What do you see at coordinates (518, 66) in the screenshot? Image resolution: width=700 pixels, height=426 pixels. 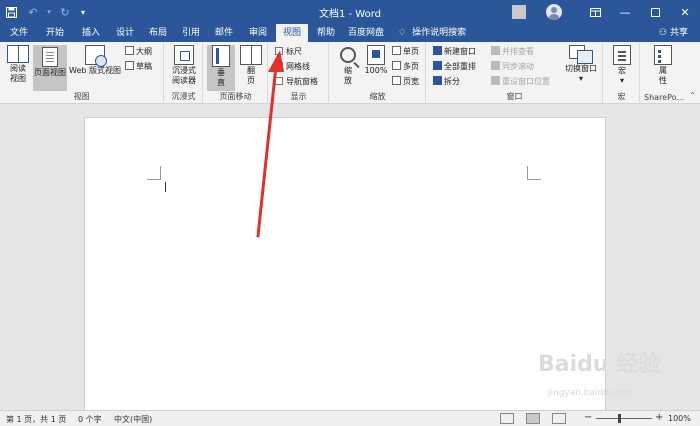 I see `synchronous-scrolling-label: 同步滚动` at bounding box center [518, 66].